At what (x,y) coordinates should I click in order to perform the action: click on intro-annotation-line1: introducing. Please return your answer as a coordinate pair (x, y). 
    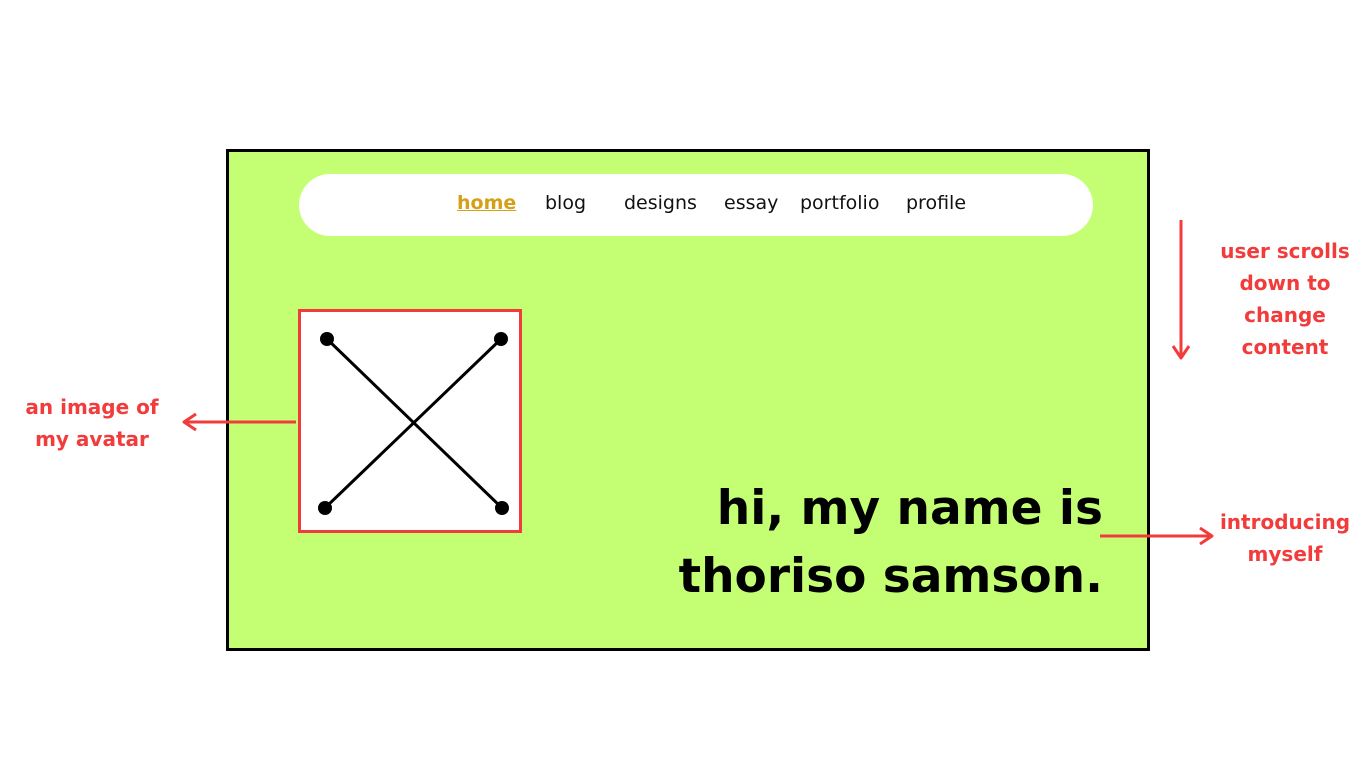
    Looking at the image, I should click on (1285, 522).